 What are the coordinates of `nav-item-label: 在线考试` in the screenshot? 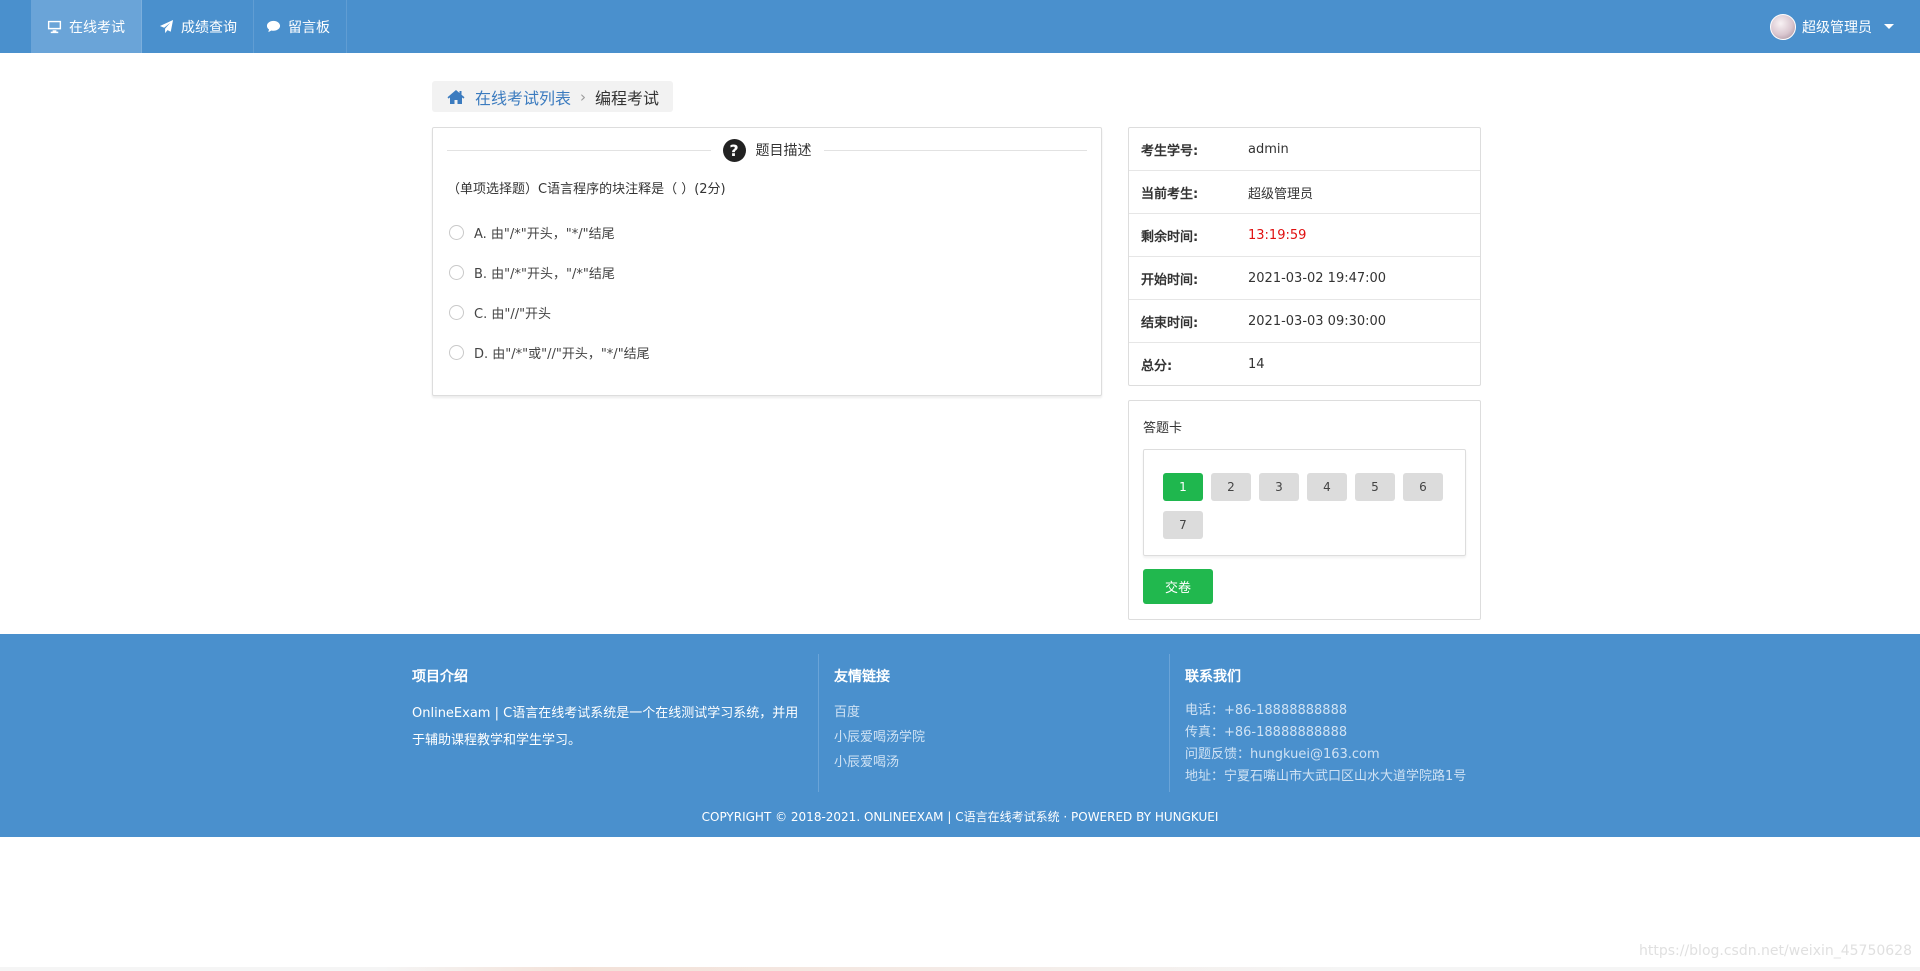 It's located at (97, 27).